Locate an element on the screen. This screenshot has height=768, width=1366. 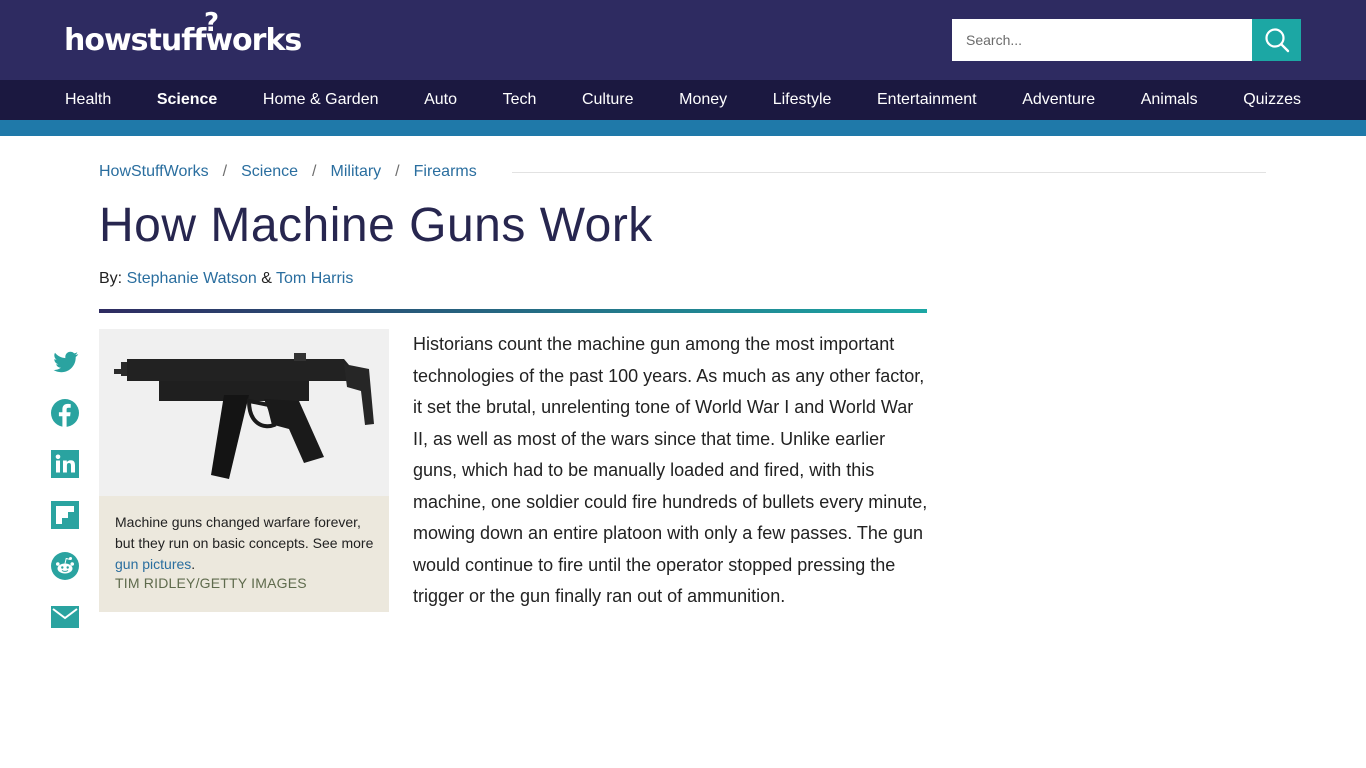
social-share-bar is located at coordinates (65, 500).